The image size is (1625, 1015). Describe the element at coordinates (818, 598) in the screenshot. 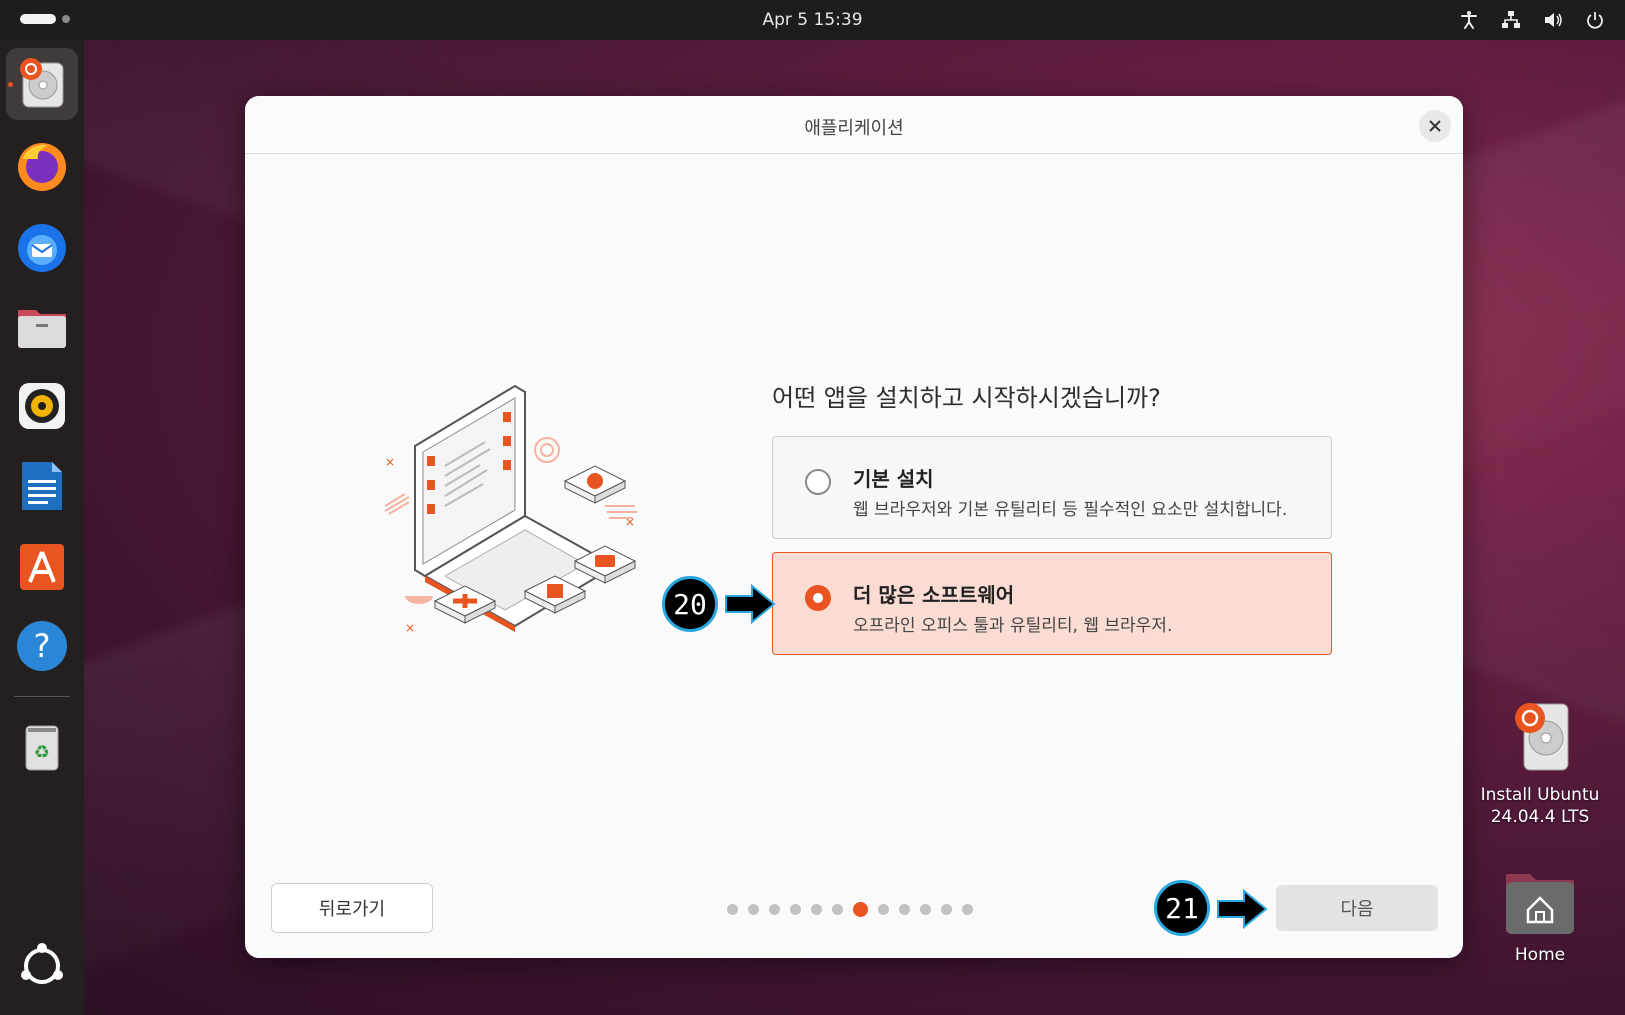

I see `radio-more-software` at that location.